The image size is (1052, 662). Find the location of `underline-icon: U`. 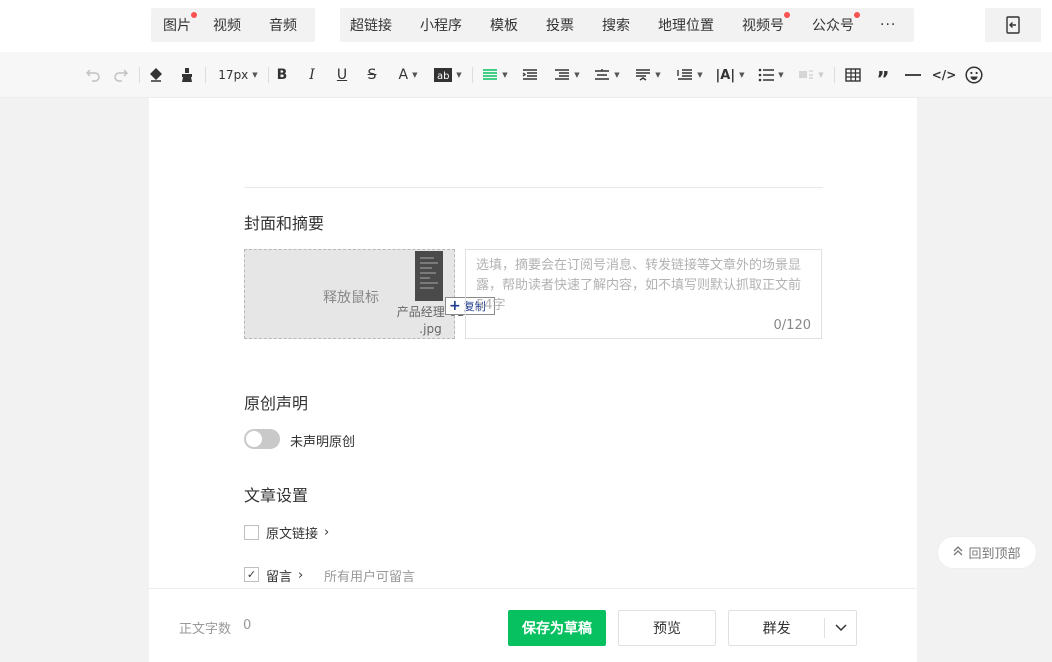

underline-icon: U is located at coordinates (342, 75).